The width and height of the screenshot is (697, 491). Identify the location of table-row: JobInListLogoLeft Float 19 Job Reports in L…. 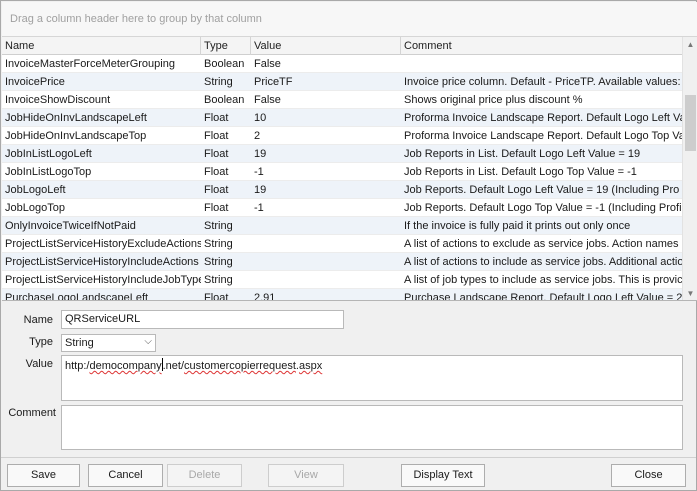
(342, 154).